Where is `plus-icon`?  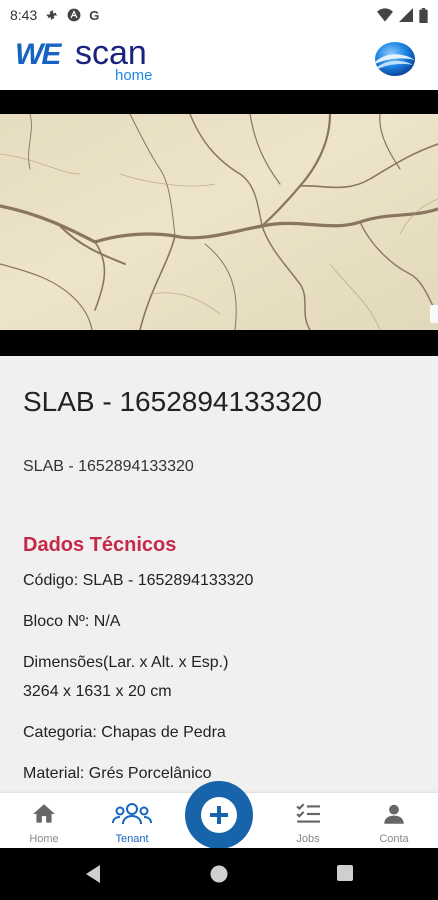 plus-icon is located at coordinates (219, 815).